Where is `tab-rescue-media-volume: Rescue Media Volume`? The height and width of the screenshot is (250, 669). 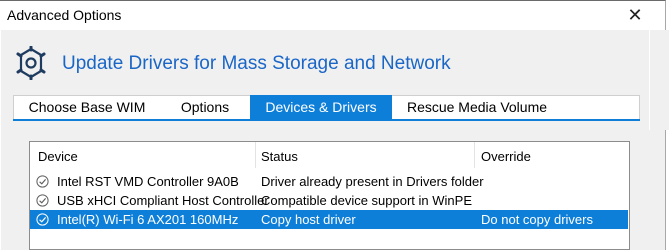 tab-rescue-media-volume: Rescue Media Volume is located at coordinates (477, 107).